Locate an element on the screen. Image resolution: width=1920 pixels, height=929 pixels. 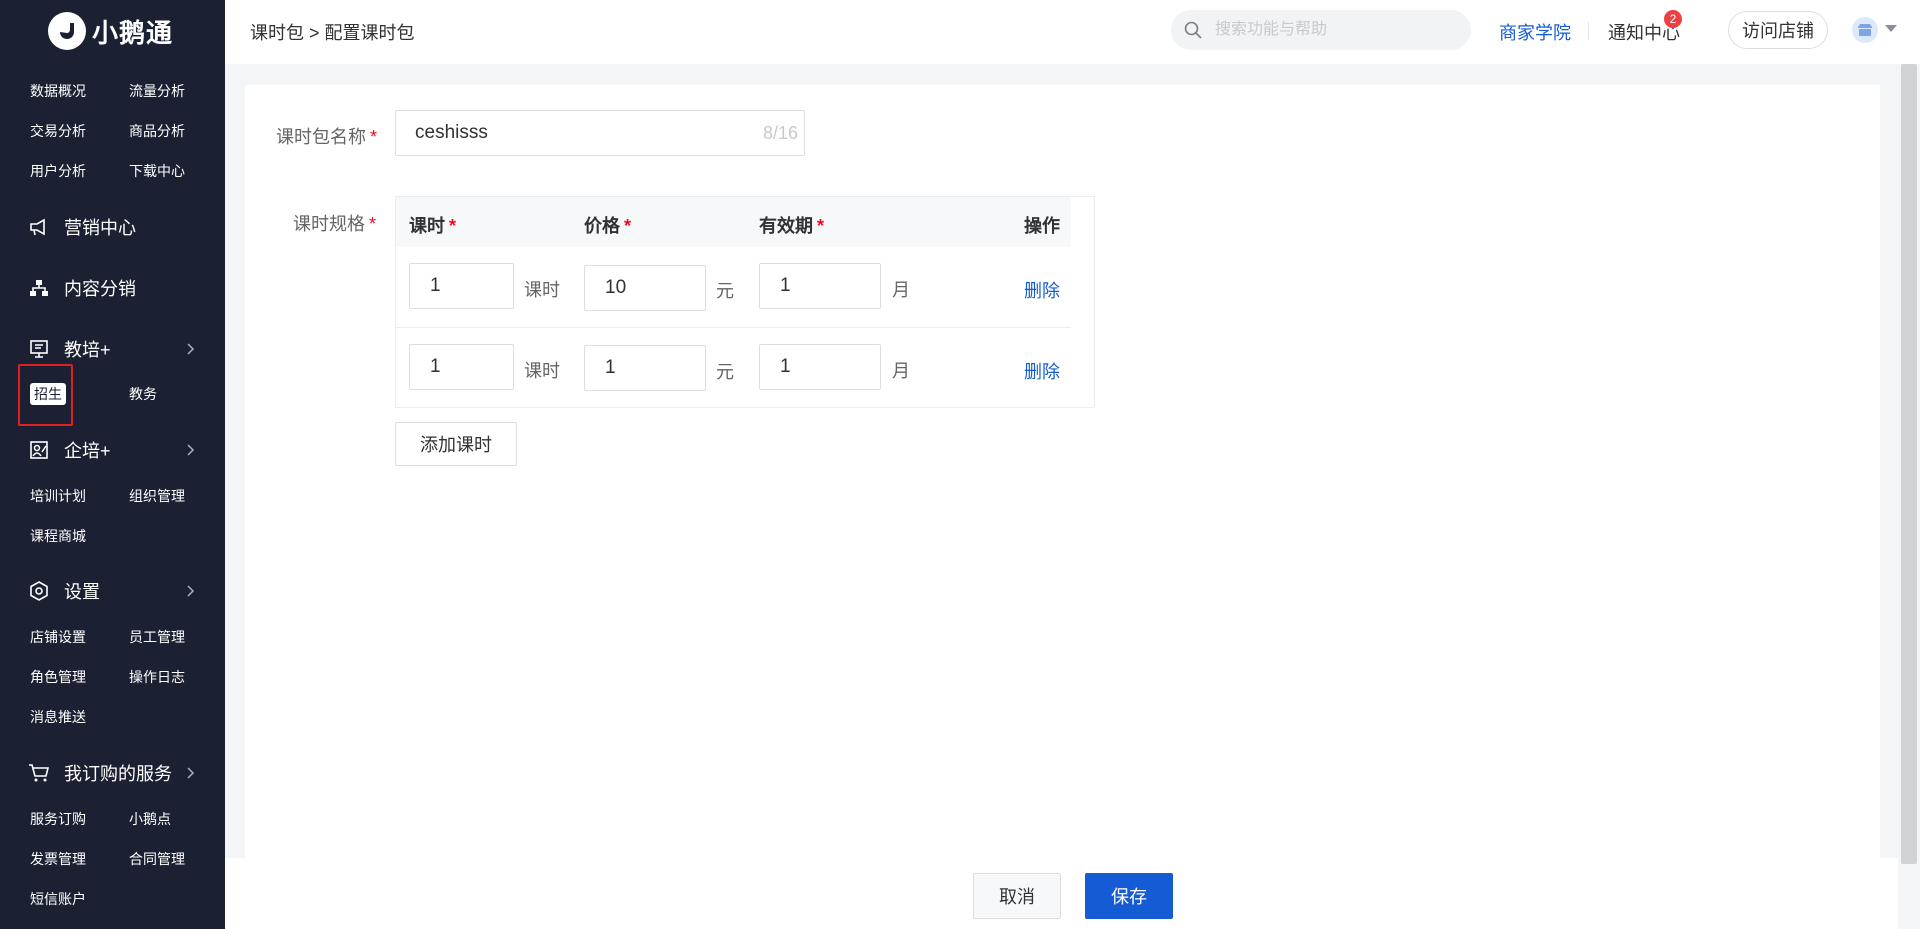
price-input: 1 is located at coordinates (645, 368).